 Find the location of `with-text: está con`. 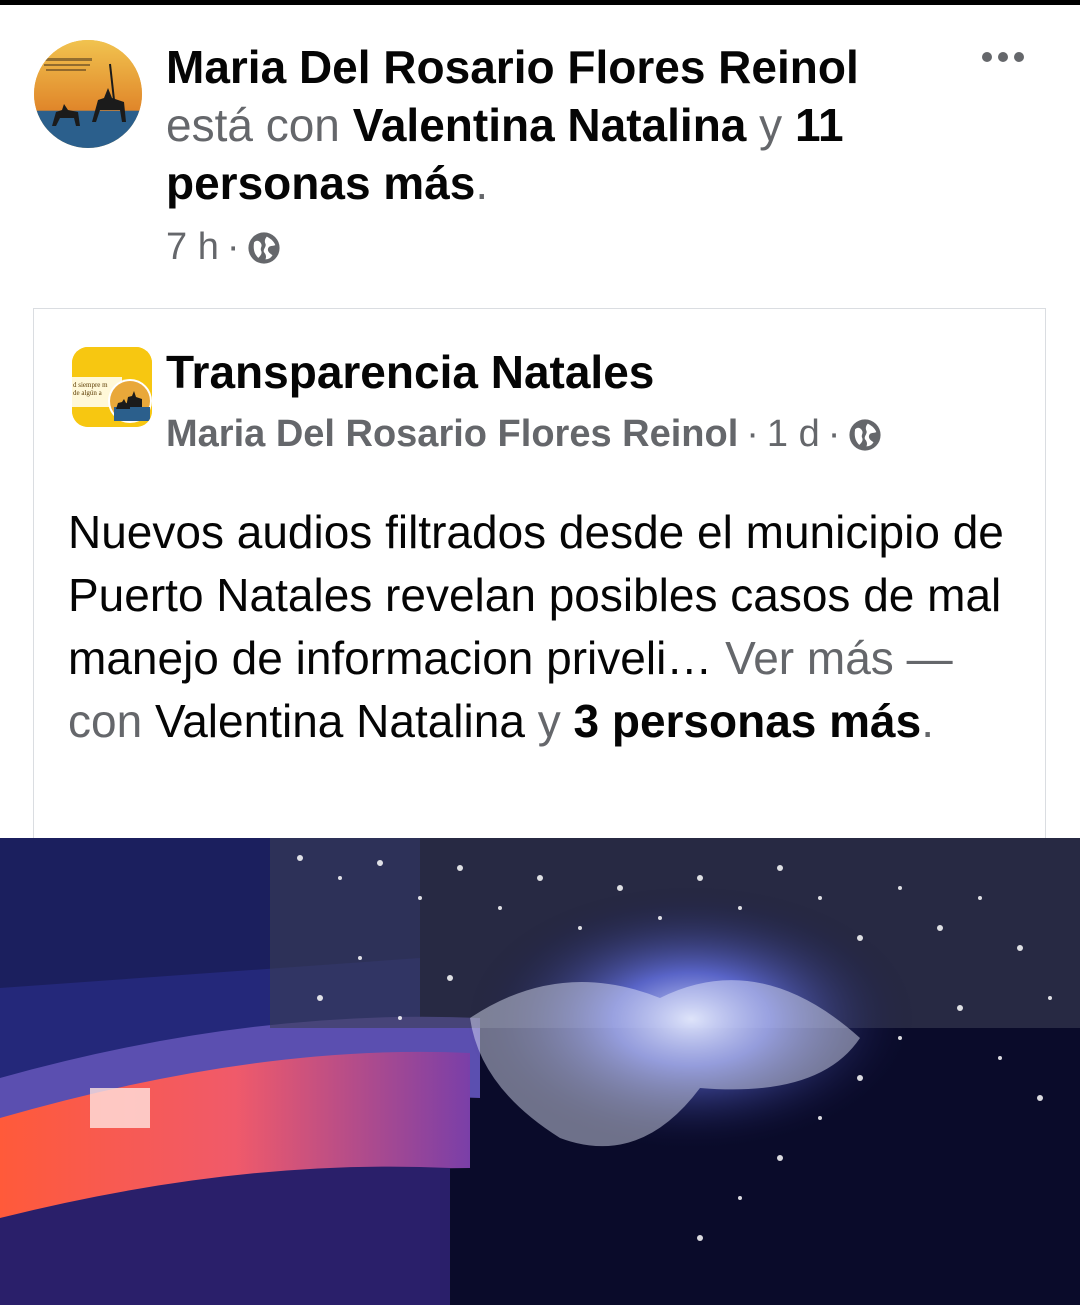

with-text: está con is located at coordinates (253, 125).